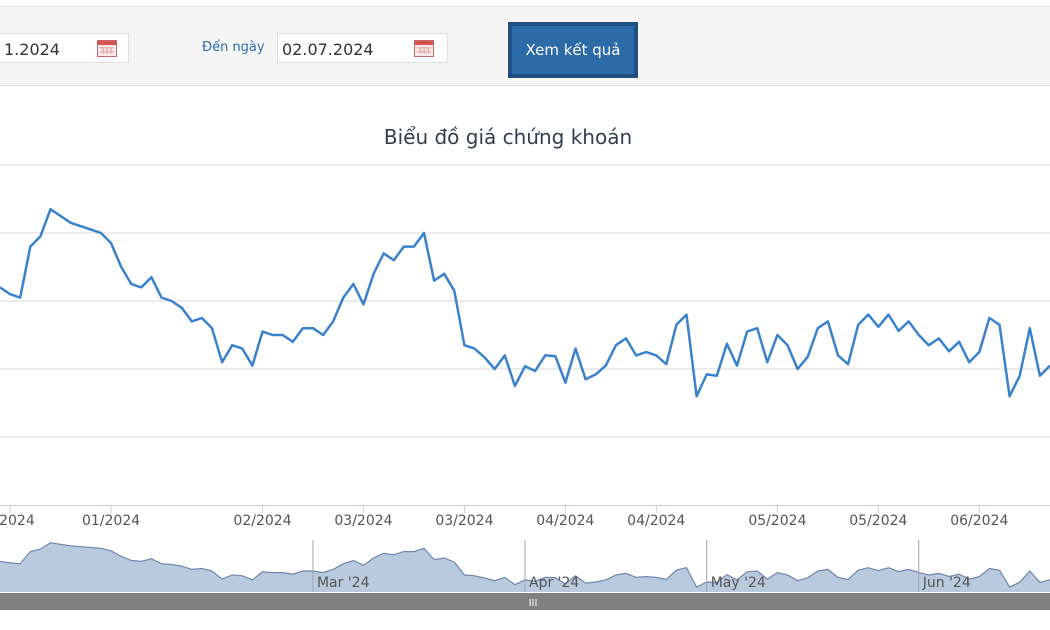  Describe the element at coordinates (111, 521) in the screenshot. I see `x-tick-label: 01/2024` at that location.